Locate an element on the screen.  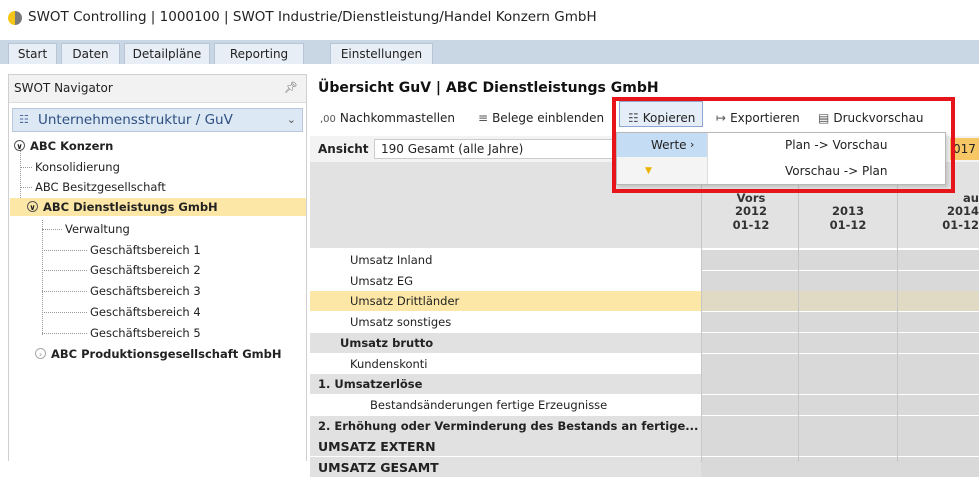
table-row: Bestandsänderungen fertige Erzeugnisse is located at coordinates (644, 404).